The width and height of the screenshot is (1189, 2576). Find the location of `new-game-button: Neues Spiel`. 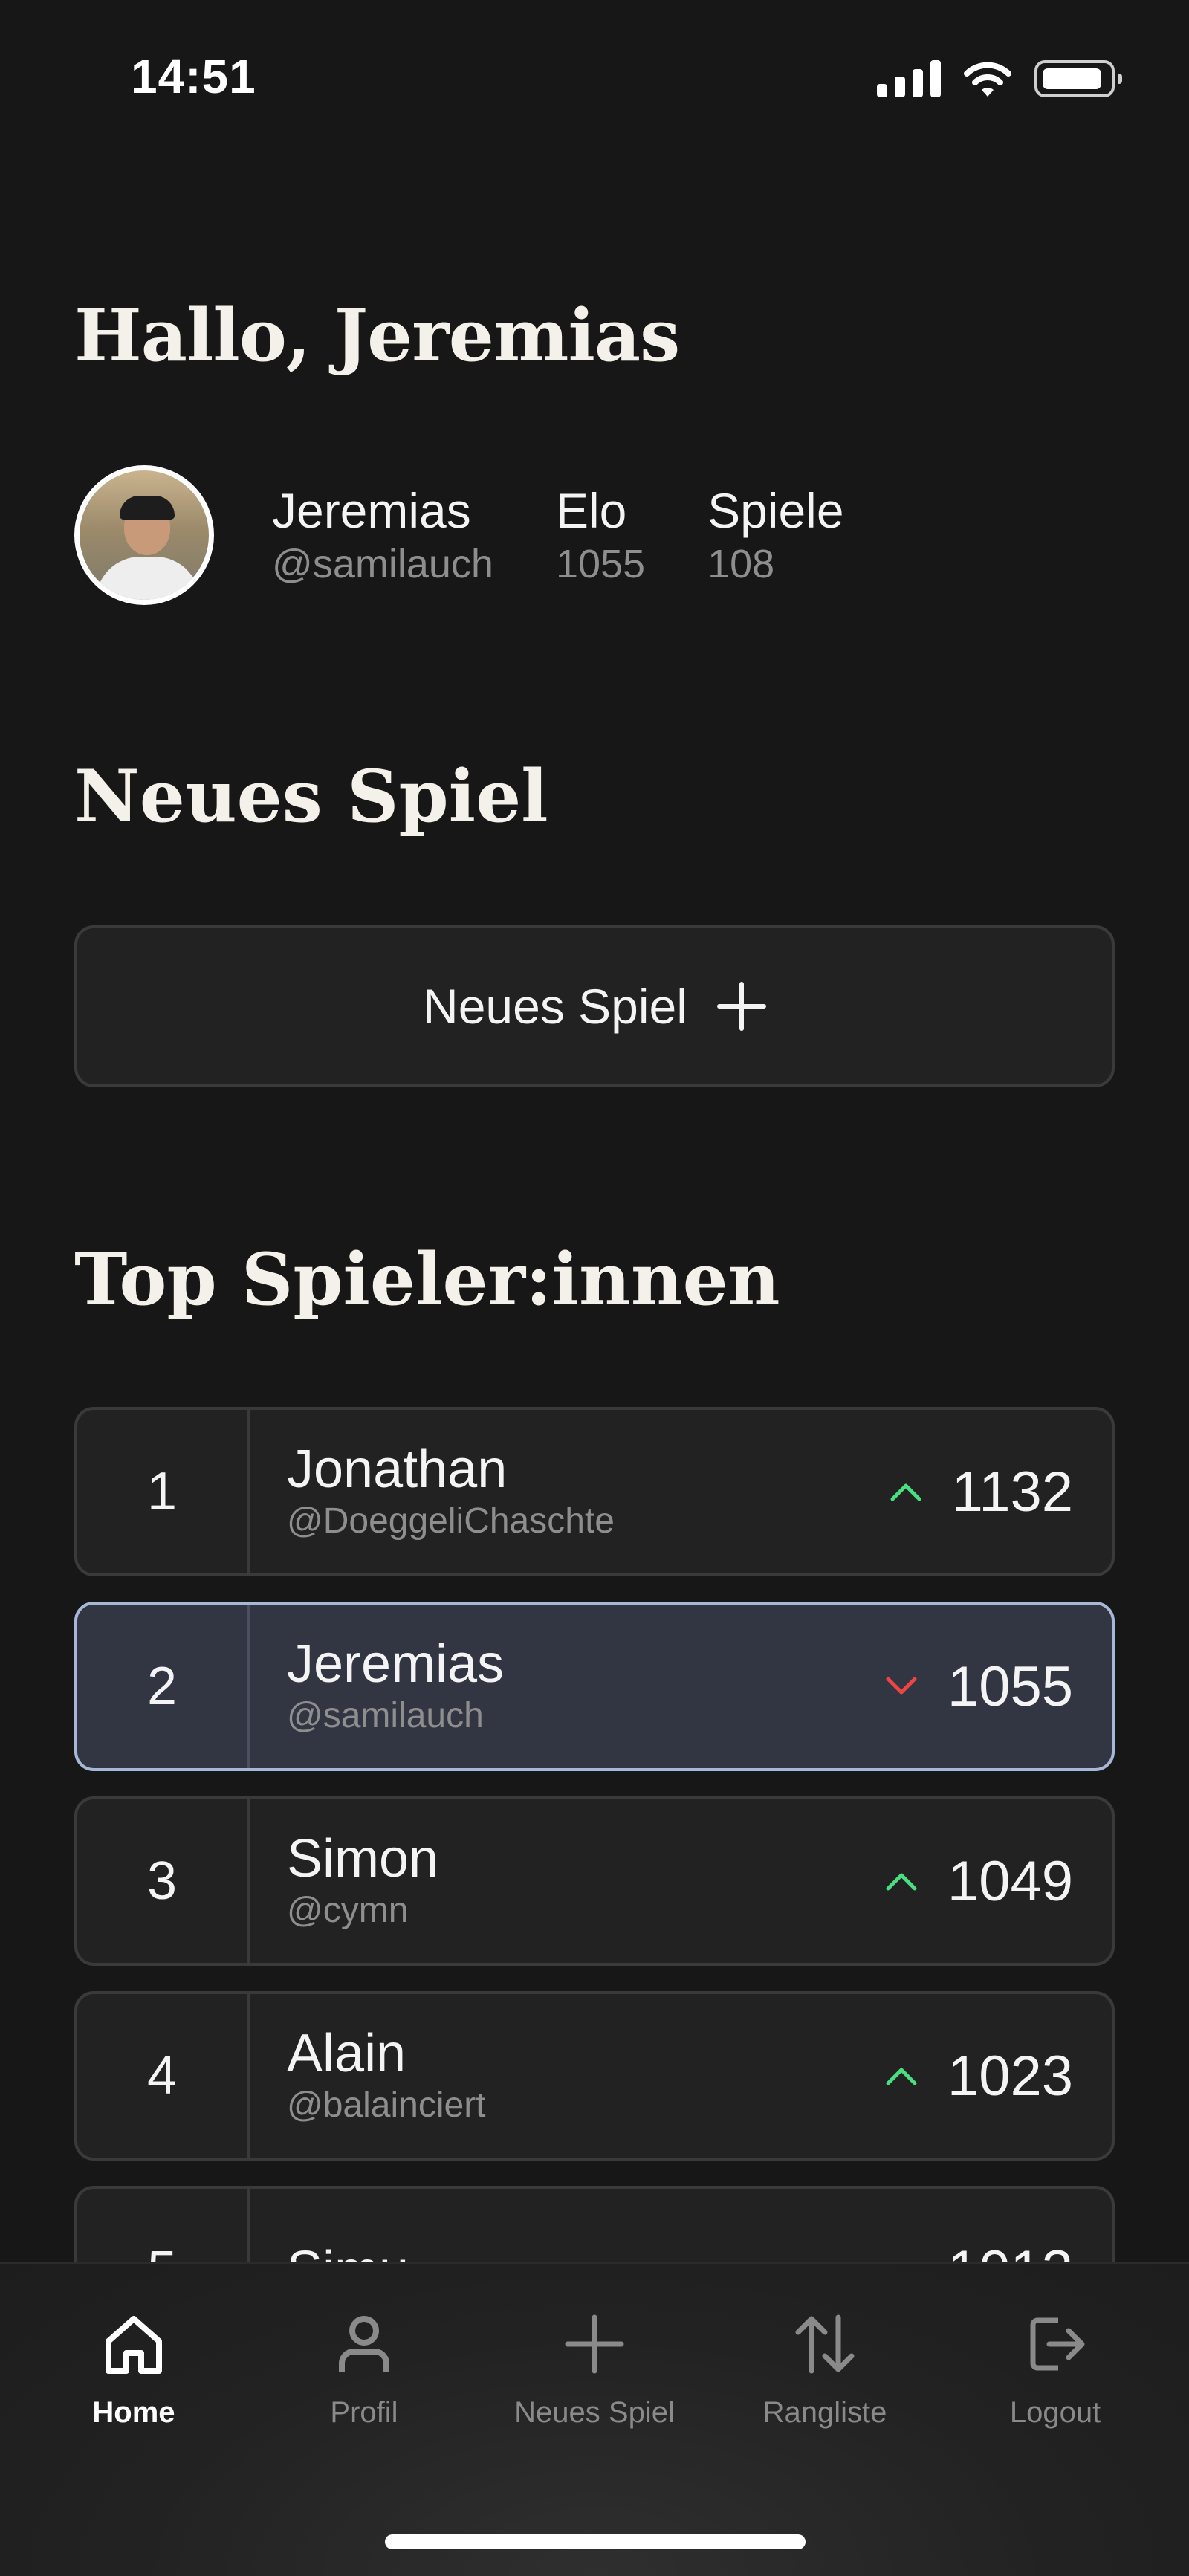

new-game-button: Neues Spiel is located at coordinates (594, 1006).